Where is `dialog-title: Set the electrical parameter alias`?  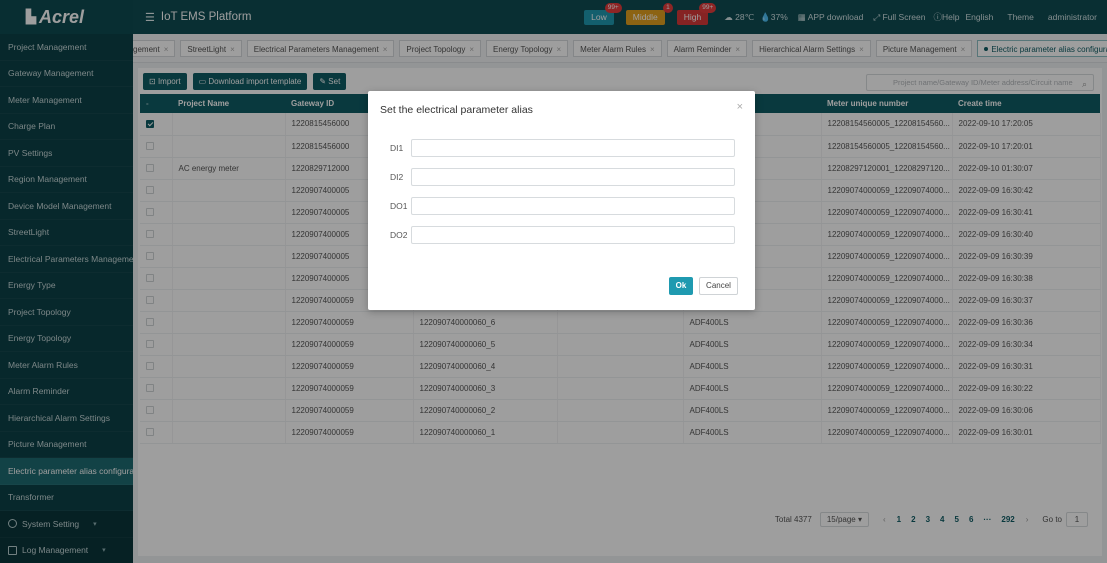
dialog-title: Set the electrical parameter alias is located at coordinates (456, 110).